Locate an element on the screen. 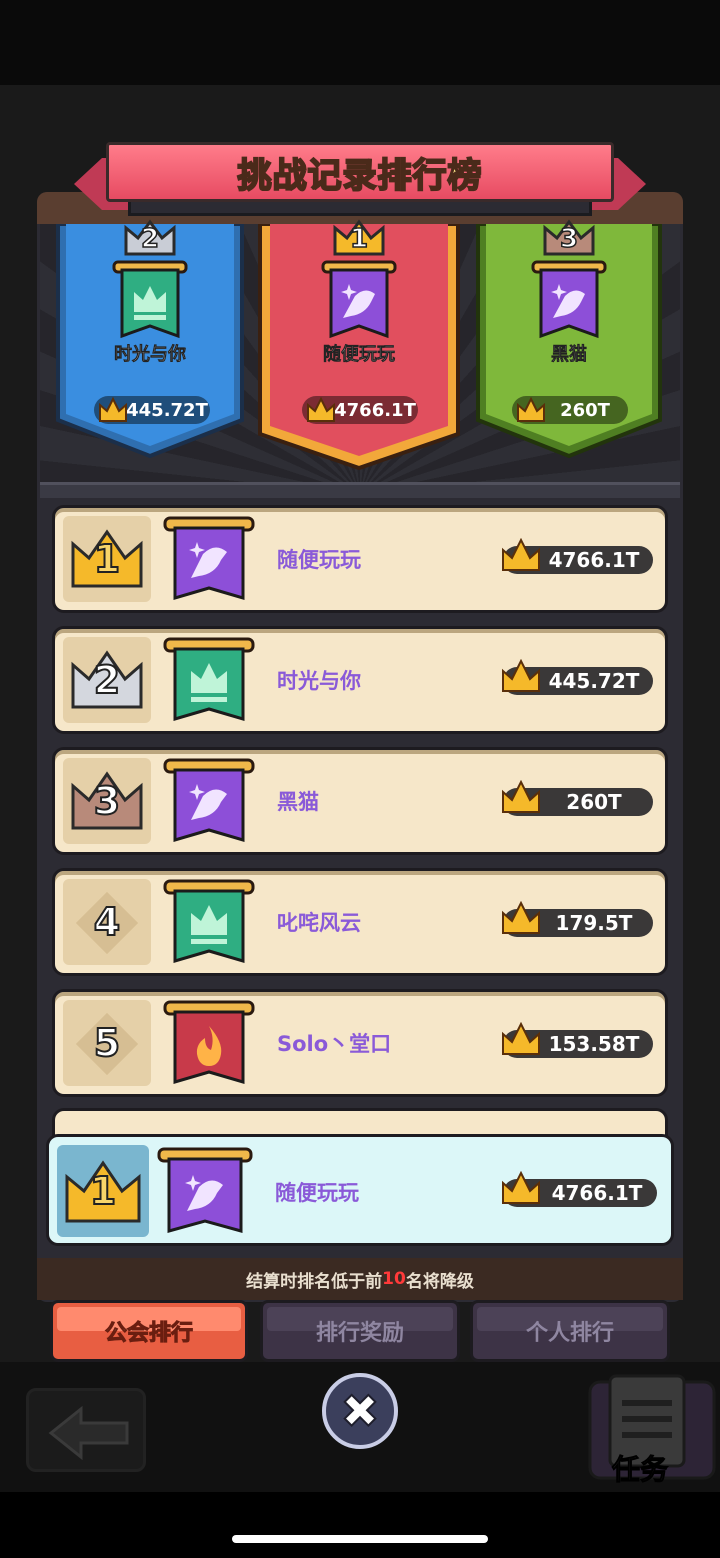  podium-score-value: 445.72T is located at coordinates (167, 410).